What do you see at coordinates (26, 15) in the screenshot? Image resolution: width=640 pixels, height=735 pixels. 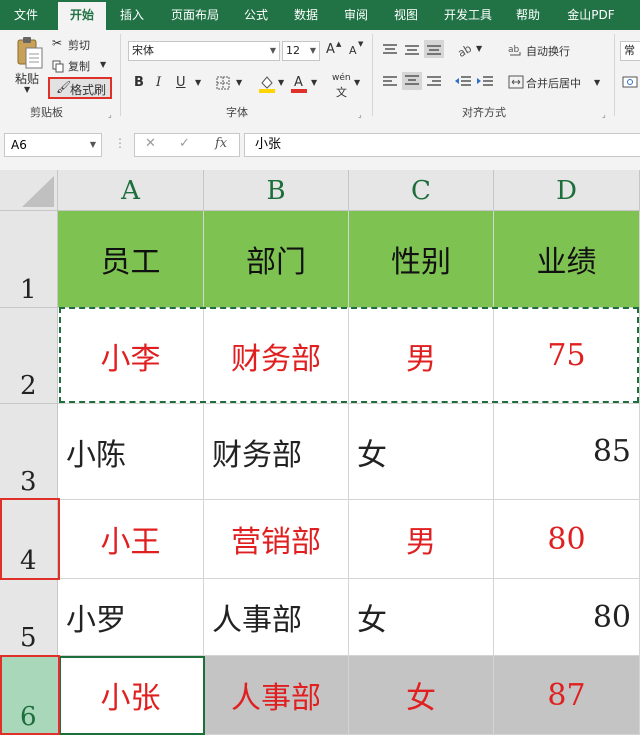 I see `tab-file: 文件` at bounding box center [26, 15].